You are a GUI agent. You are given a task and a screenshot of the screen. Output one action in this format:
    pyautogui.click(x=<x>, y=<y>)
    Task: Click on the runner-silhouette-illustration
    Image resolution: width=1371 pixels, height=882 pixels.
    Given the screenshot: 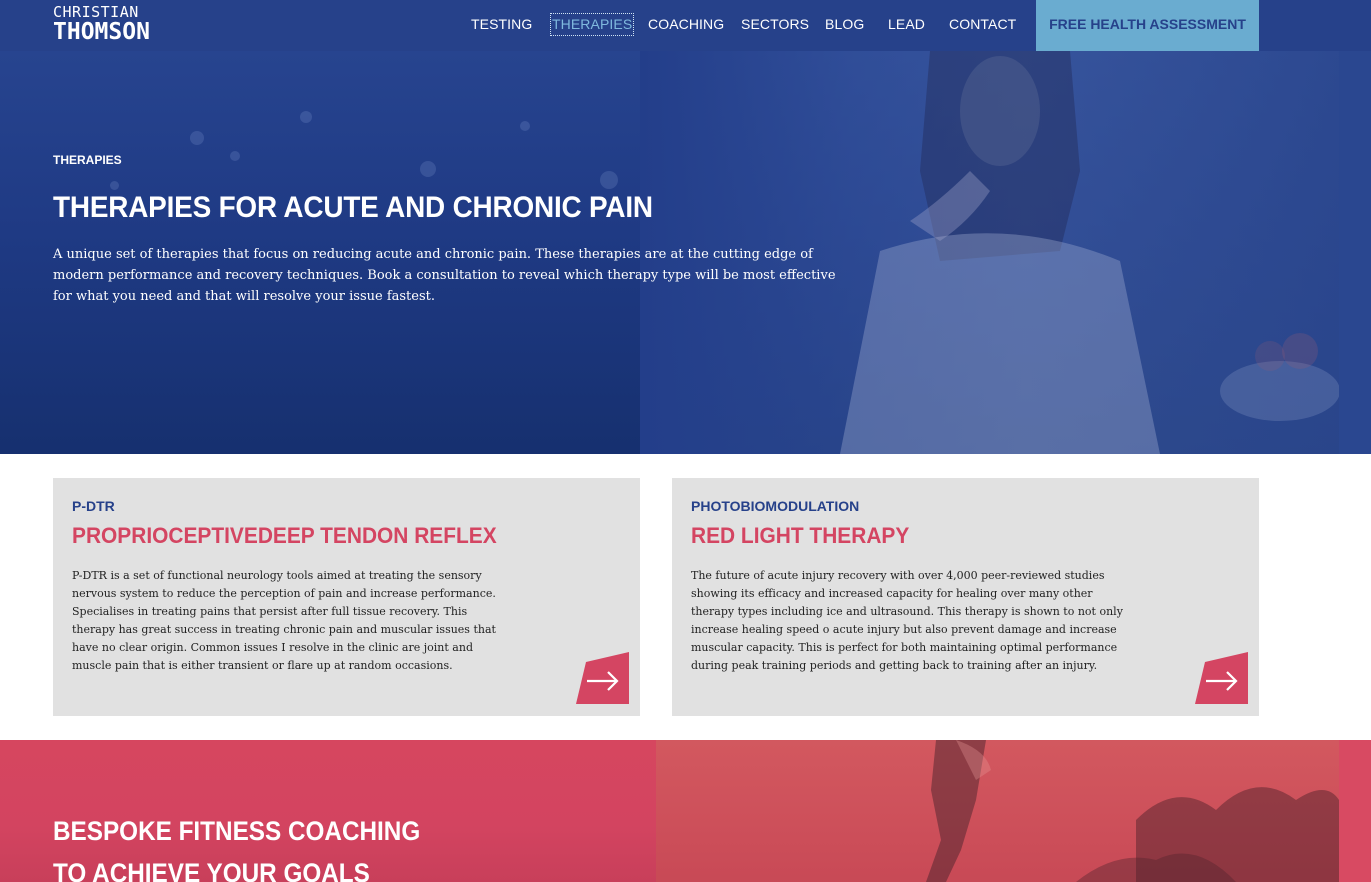 What is the action you would take?
    pyautogui.click(x=1132, y=811)
    